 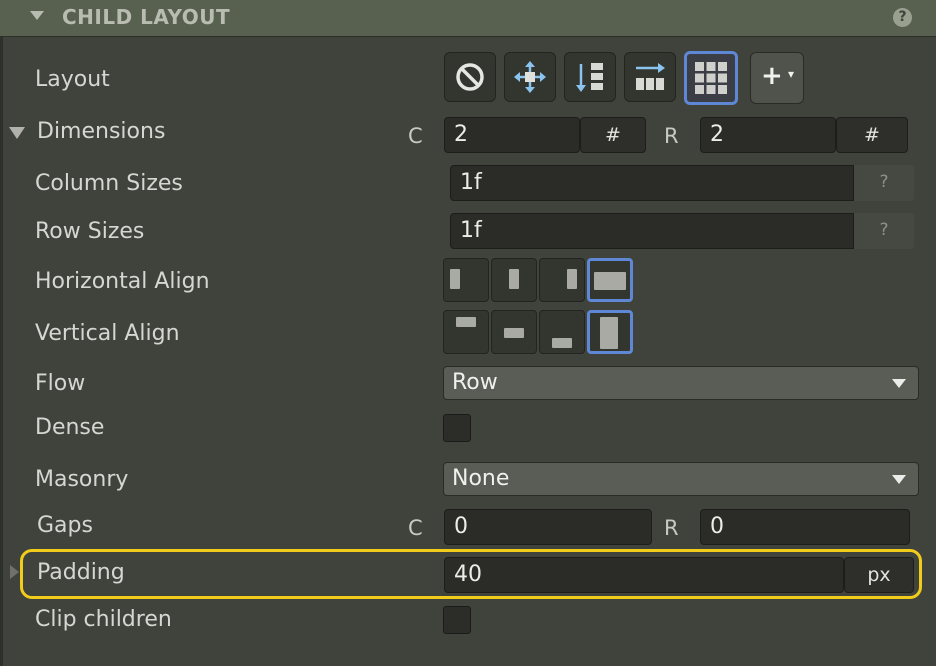 I want to click on dimensions-expand-triangle-icon, so click(x=17, y=133).